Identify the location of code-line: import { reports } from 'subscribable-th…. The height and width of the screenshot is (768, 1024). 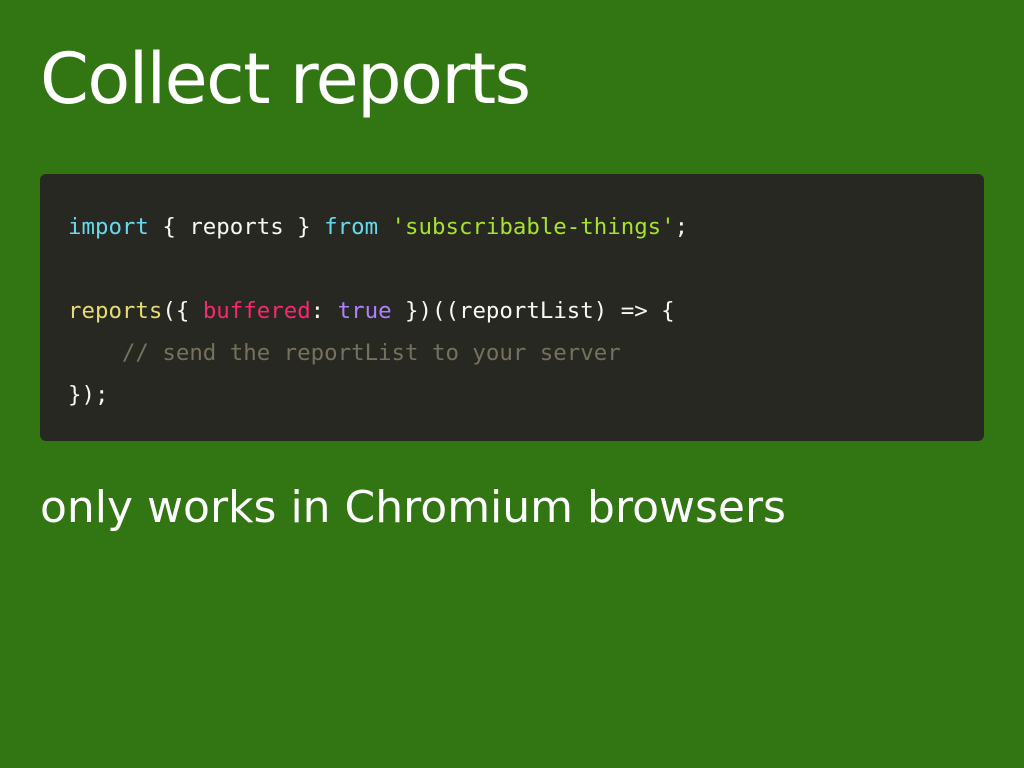
(378, 227).